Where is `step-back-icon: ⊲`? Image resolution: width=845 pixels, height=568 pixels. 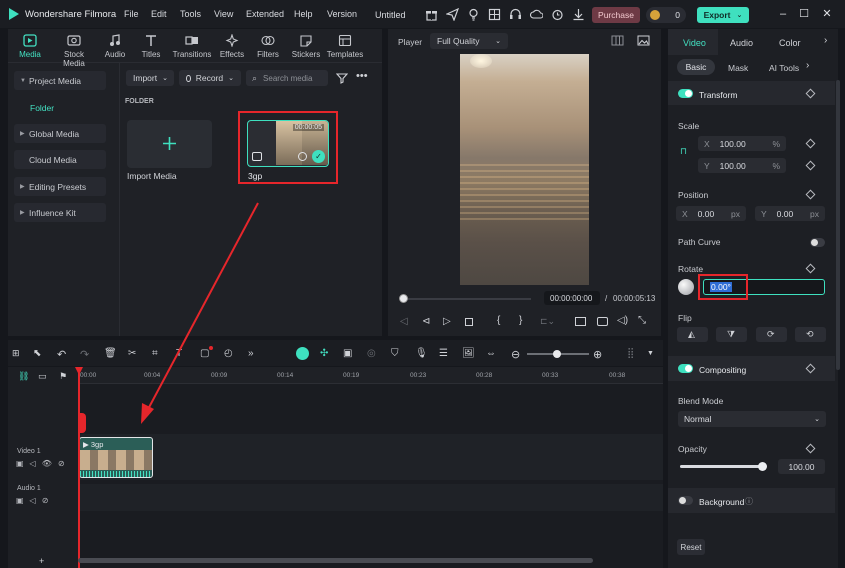 step-back-icon: ⊲ is located at coordinates (426, 321).